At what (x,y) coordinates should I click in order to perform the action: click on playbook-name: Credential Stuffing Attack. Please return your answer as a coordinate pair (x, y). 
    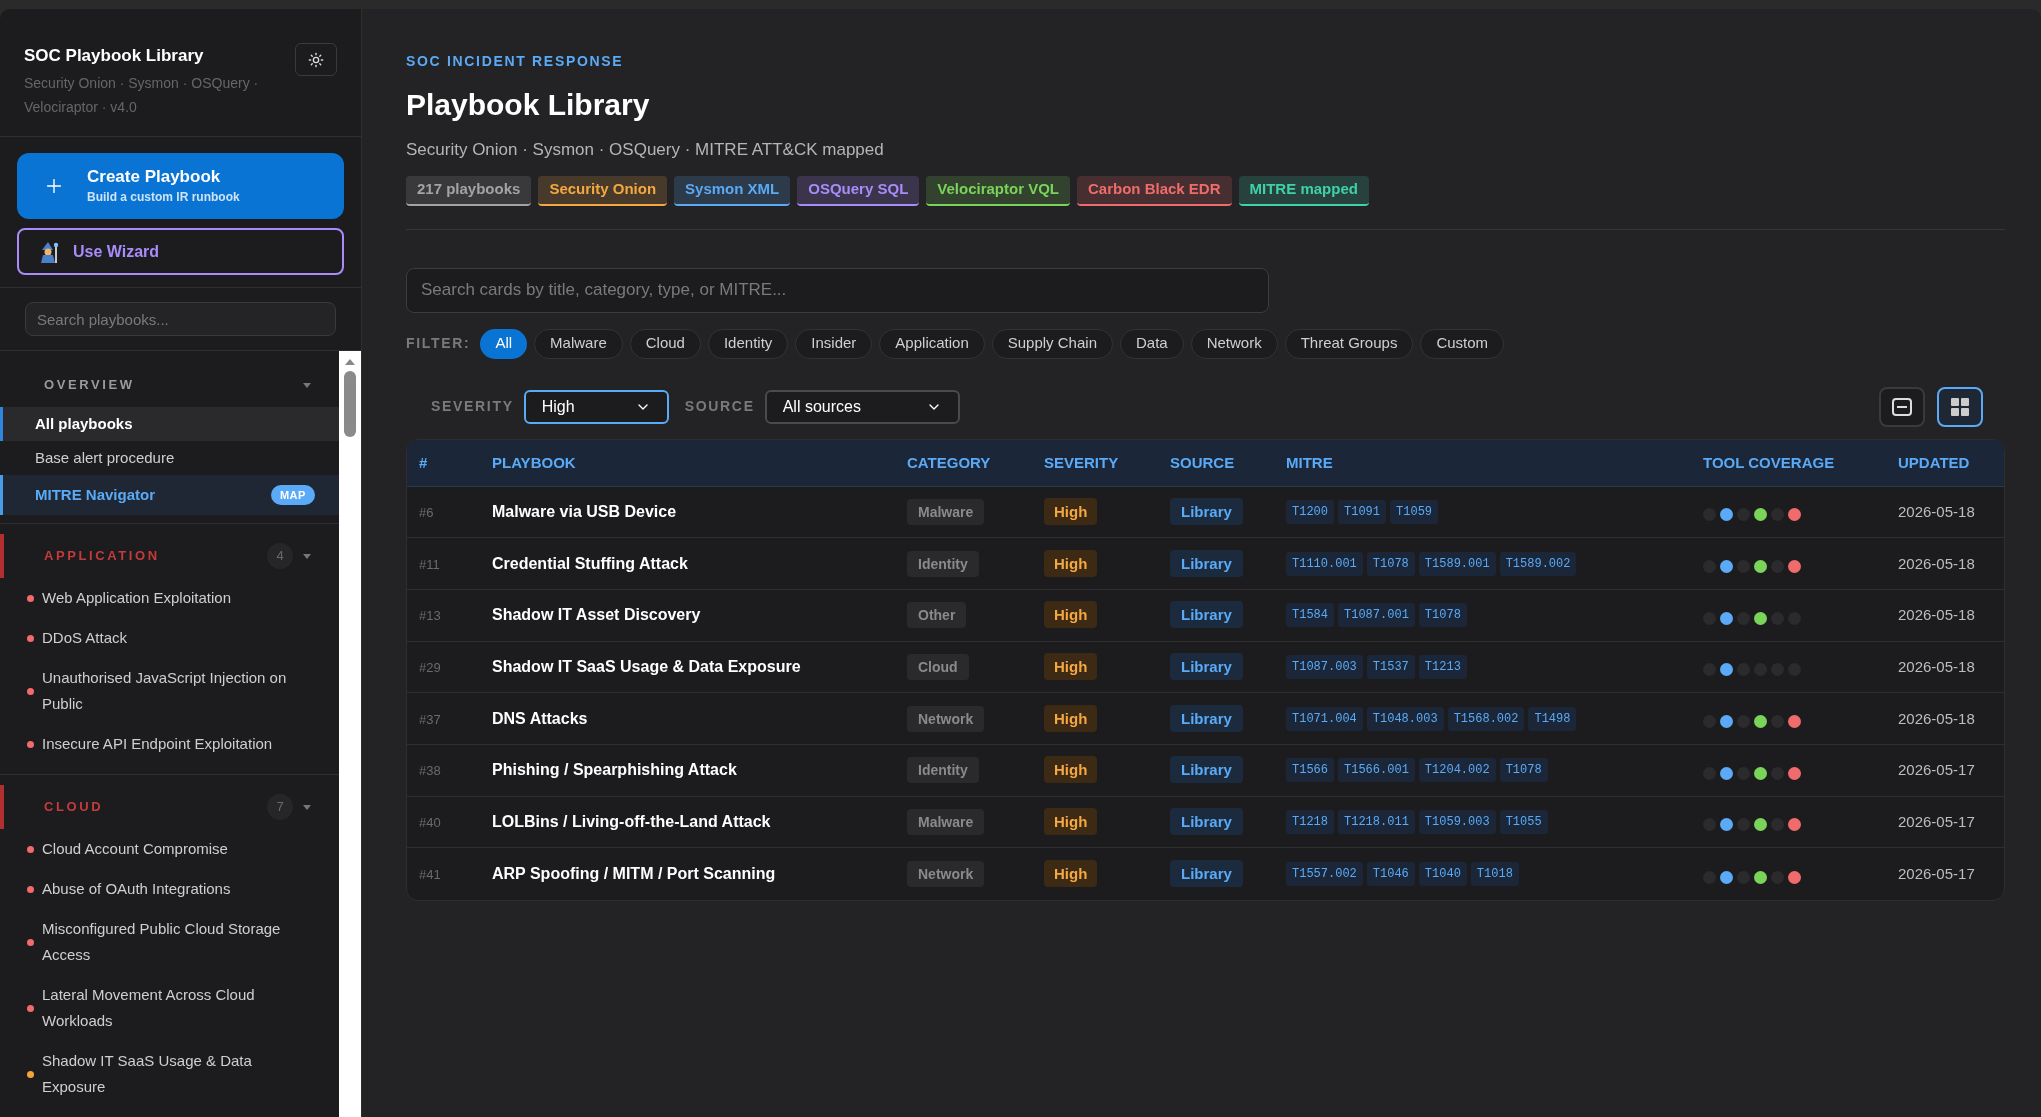
    Looking at the image, I should click on (590, 563).